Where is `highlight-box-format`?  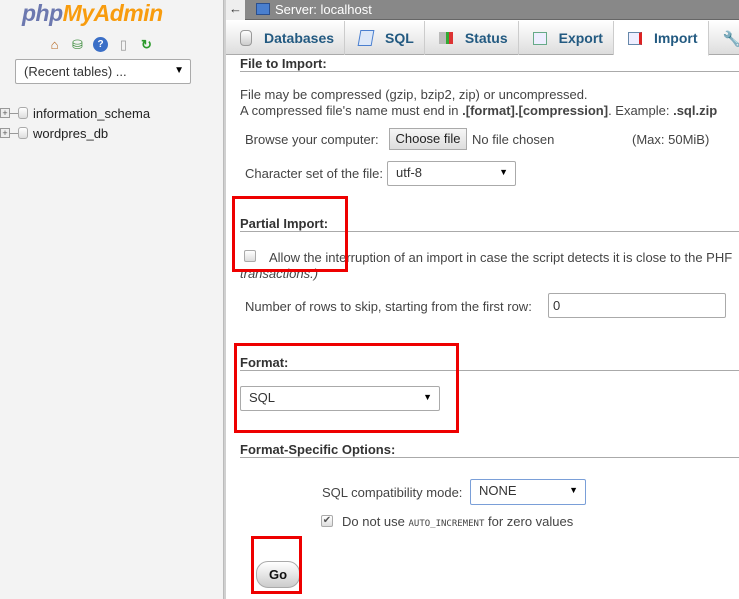 highlight-box-format is located at coordinates (346, 388).